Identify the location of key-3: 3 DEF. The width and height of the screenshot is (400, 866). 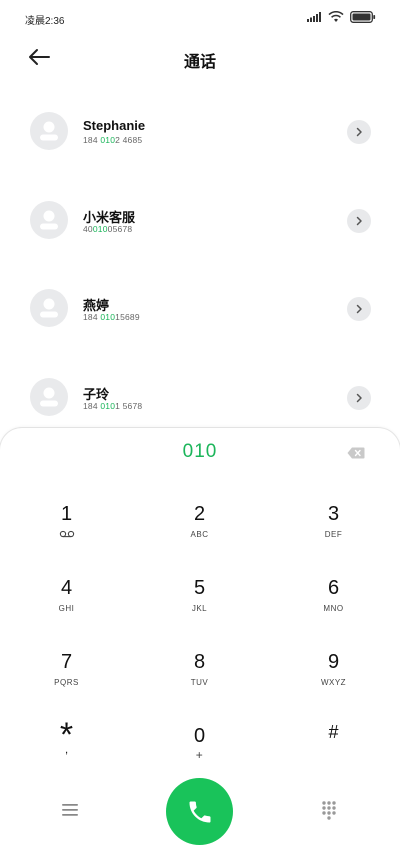
(333, 527).